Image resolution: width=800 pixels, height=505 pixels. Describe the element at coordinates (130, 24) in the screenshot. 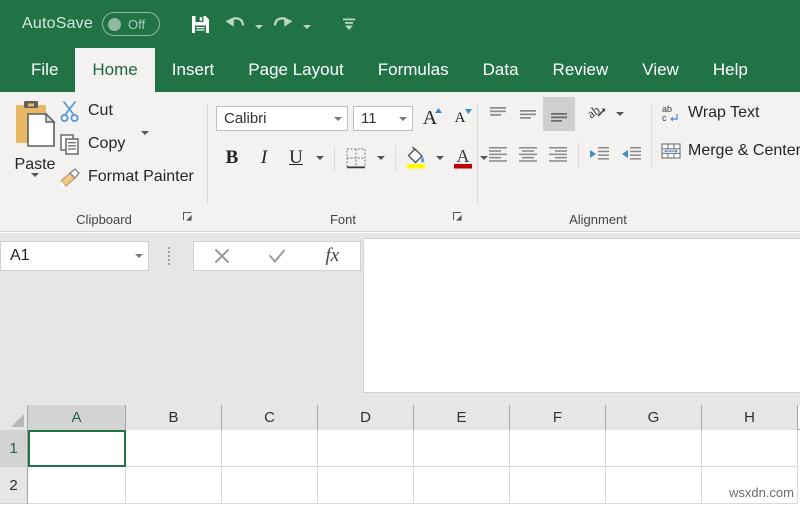

I see `autosave-toggle: Off` at that location.